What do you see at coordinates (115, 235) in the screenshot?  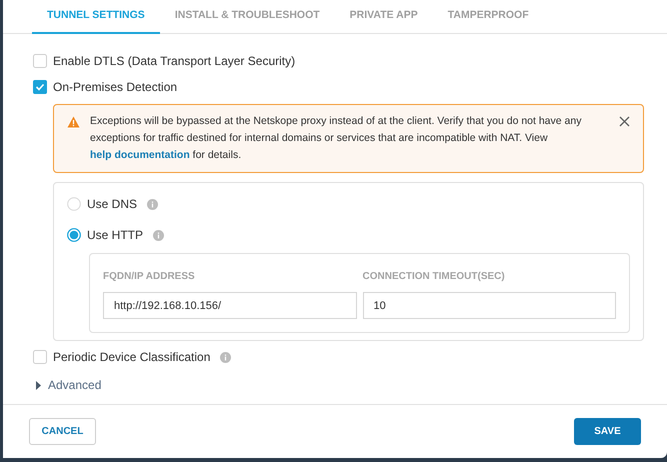 I see `radio-label: Use HTTP` at bounding box center [115, 235].